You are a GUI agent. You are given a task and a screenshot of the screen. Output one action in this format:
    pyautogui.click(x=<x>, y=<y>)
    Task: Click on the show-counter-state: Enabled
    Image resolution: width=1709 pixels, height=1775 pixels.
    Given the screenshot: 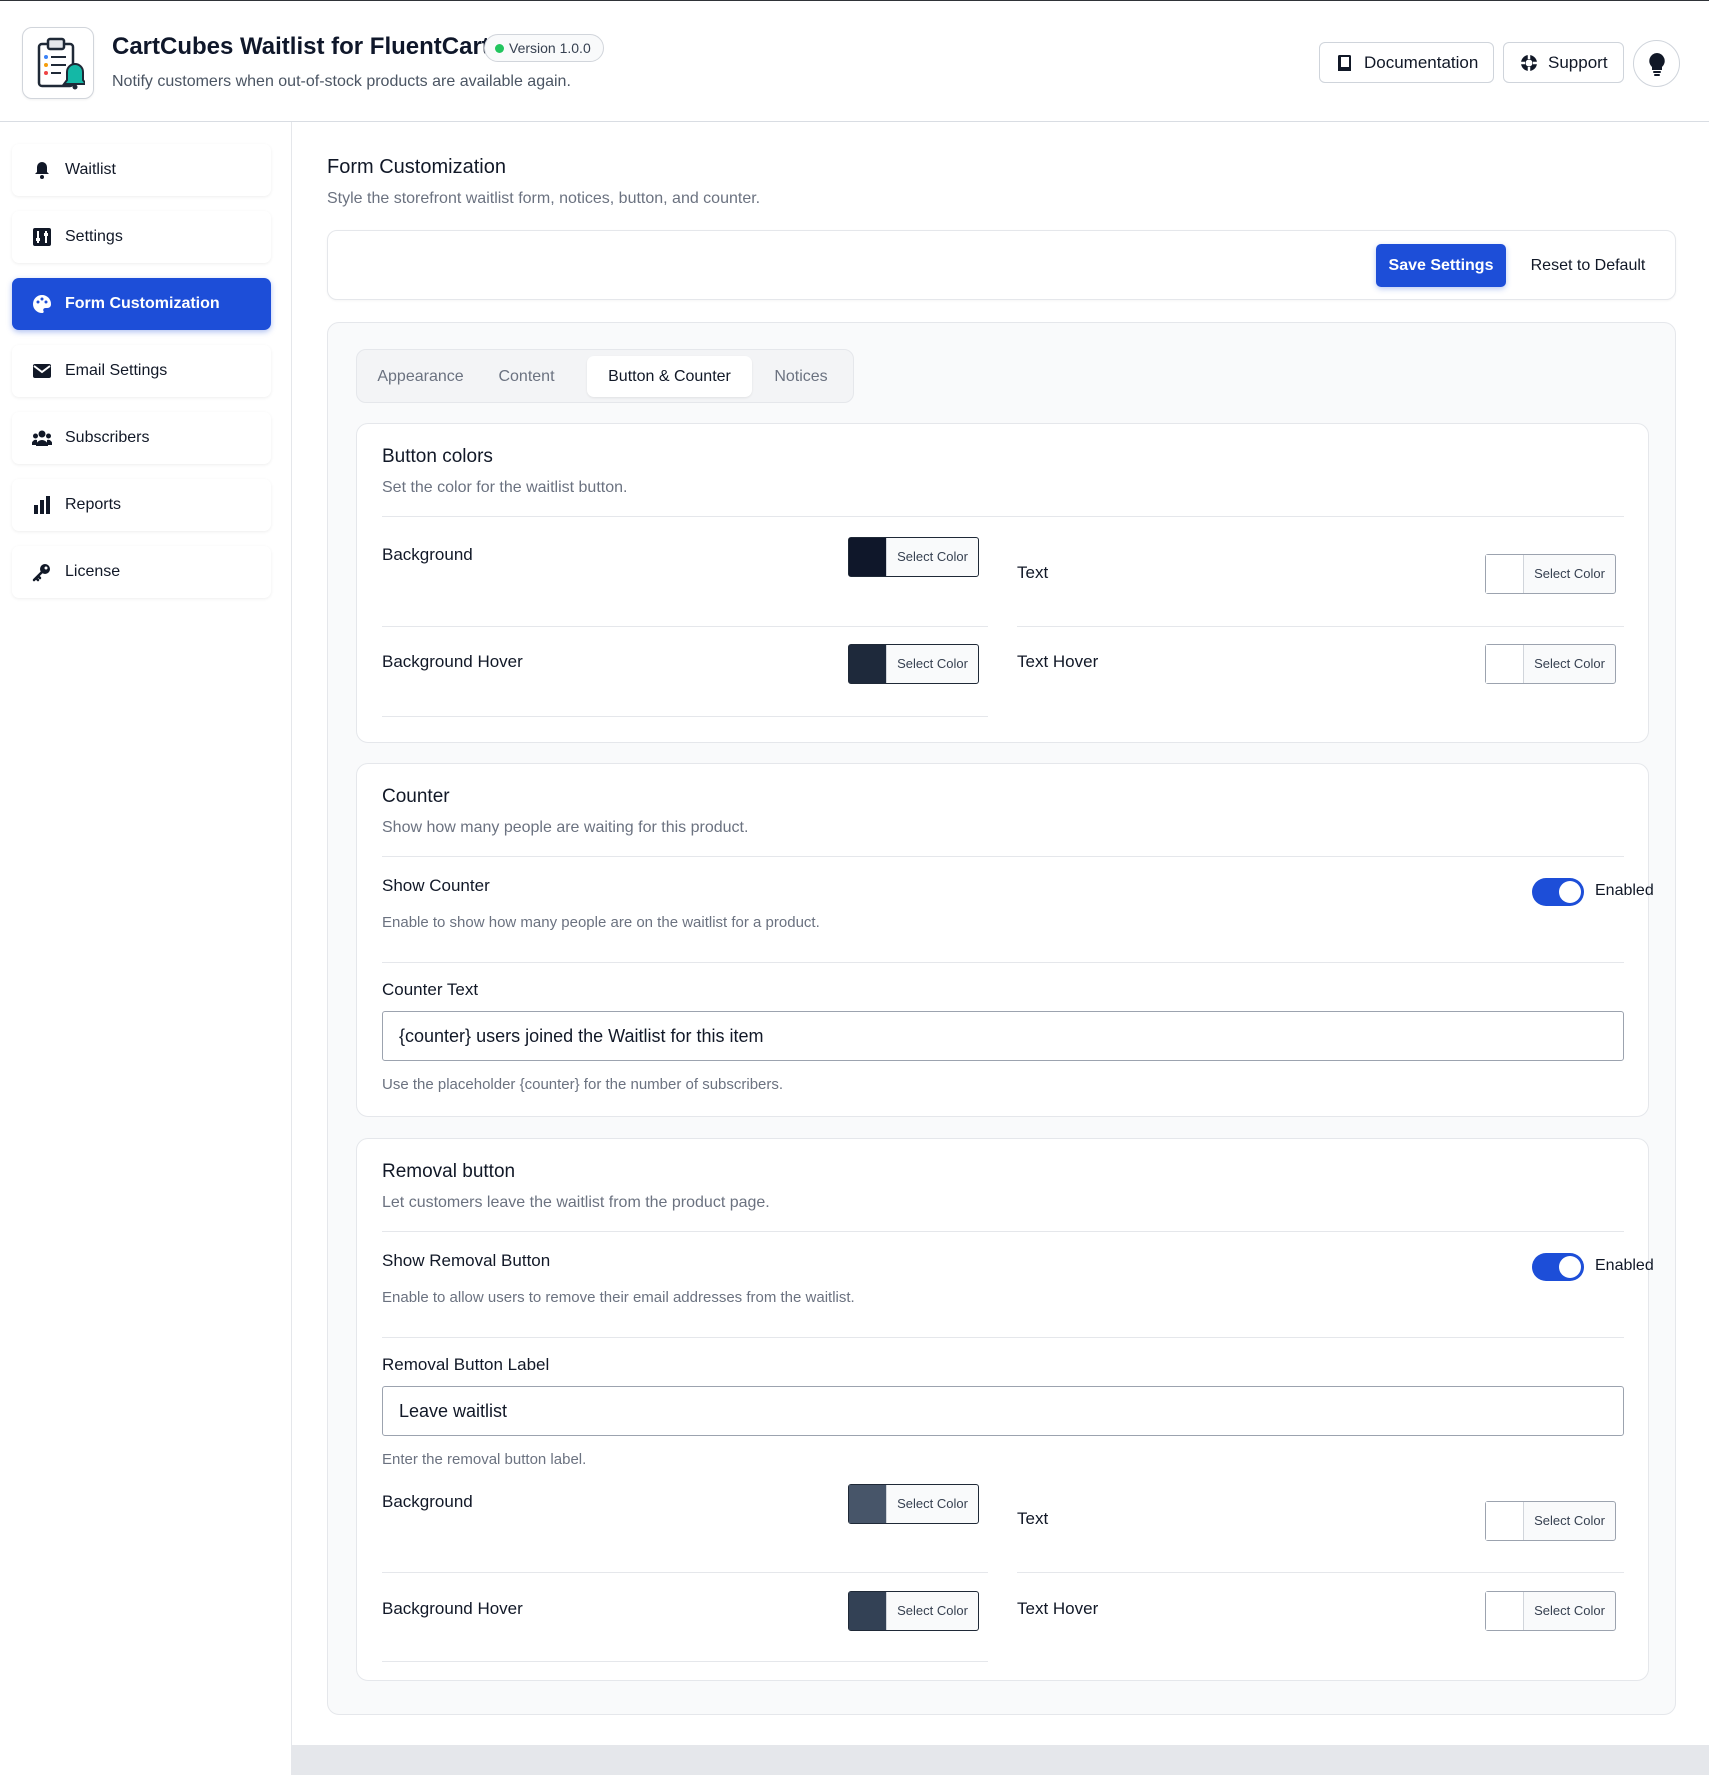 What is the action you would take?
    pyautogui.click(x=1624, y=890)
    